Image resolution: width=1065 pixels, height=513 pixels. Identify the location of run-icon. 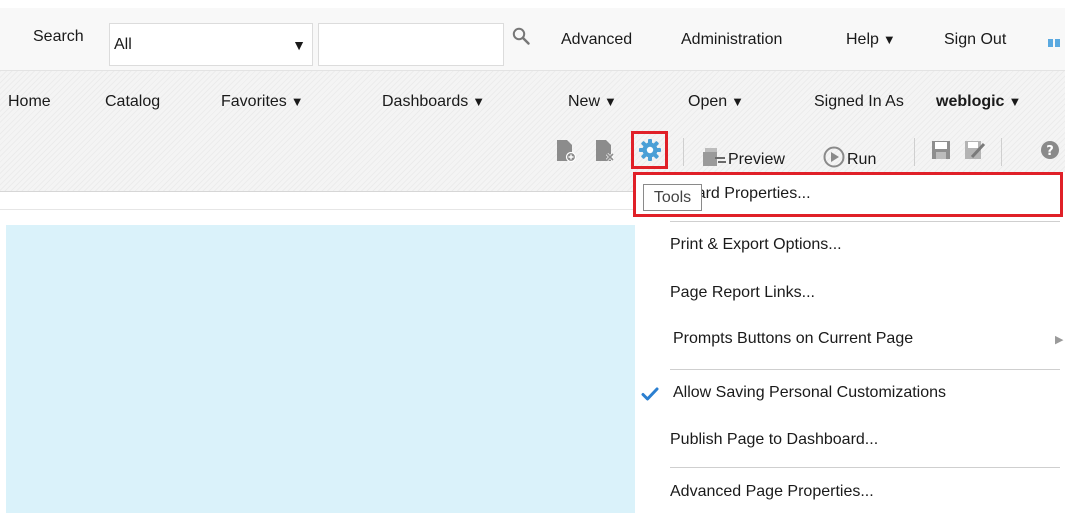
(835, 157).